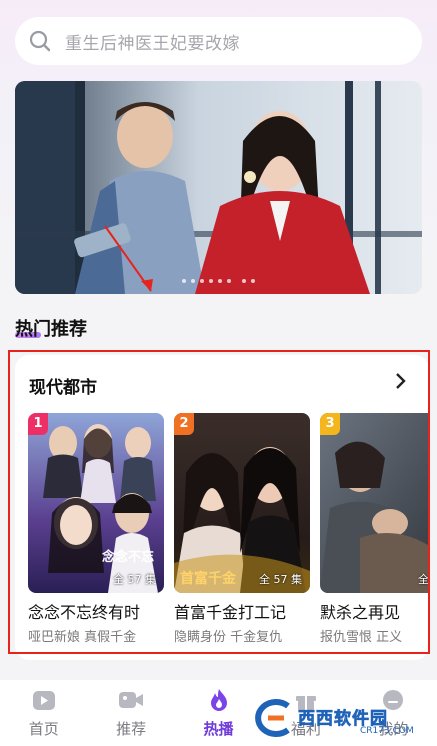 The height and width of the screenshot is (746, 437). I want to click on drama-title: 念念不忘终有时, so click(96, 611).